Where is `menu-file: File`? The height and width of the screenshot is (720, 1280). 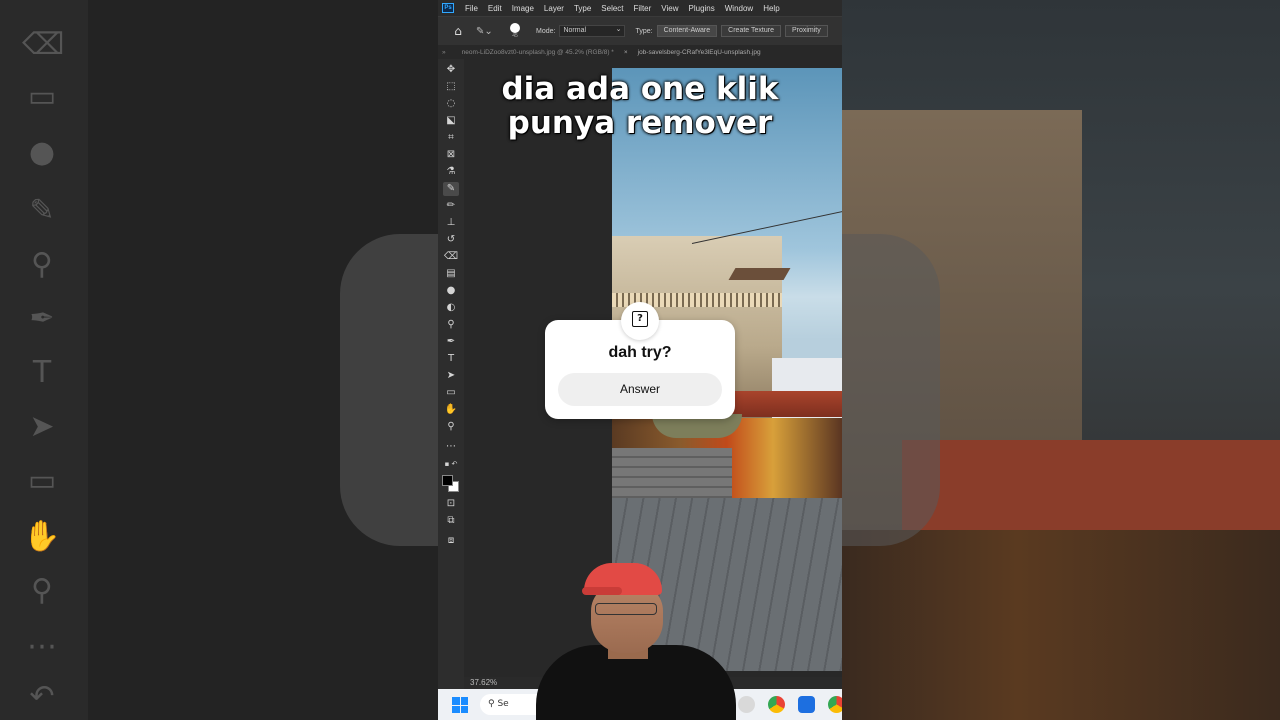
menu-file: File is located at coordinates (471, 8).